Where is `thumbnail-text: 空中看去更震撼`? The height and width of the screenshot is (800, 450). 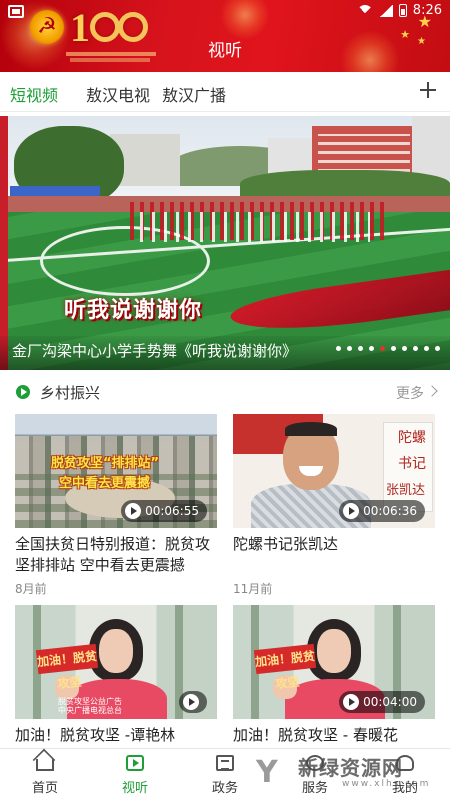
thumbnail-text: 空中看去更震撼 is located at coordinates (105, 483).